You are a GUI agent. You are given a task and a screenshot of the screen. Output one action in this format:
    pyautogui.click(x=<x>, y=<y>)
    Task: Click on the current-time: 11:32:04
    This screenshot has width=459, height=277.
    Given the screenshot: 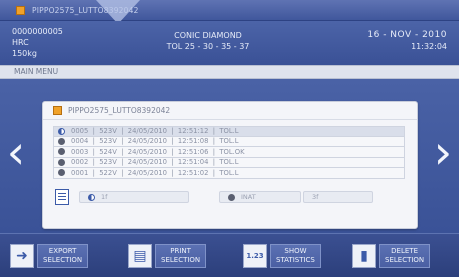 What is the action you would take?
    pyautogui.click(x=429, y=46)
    